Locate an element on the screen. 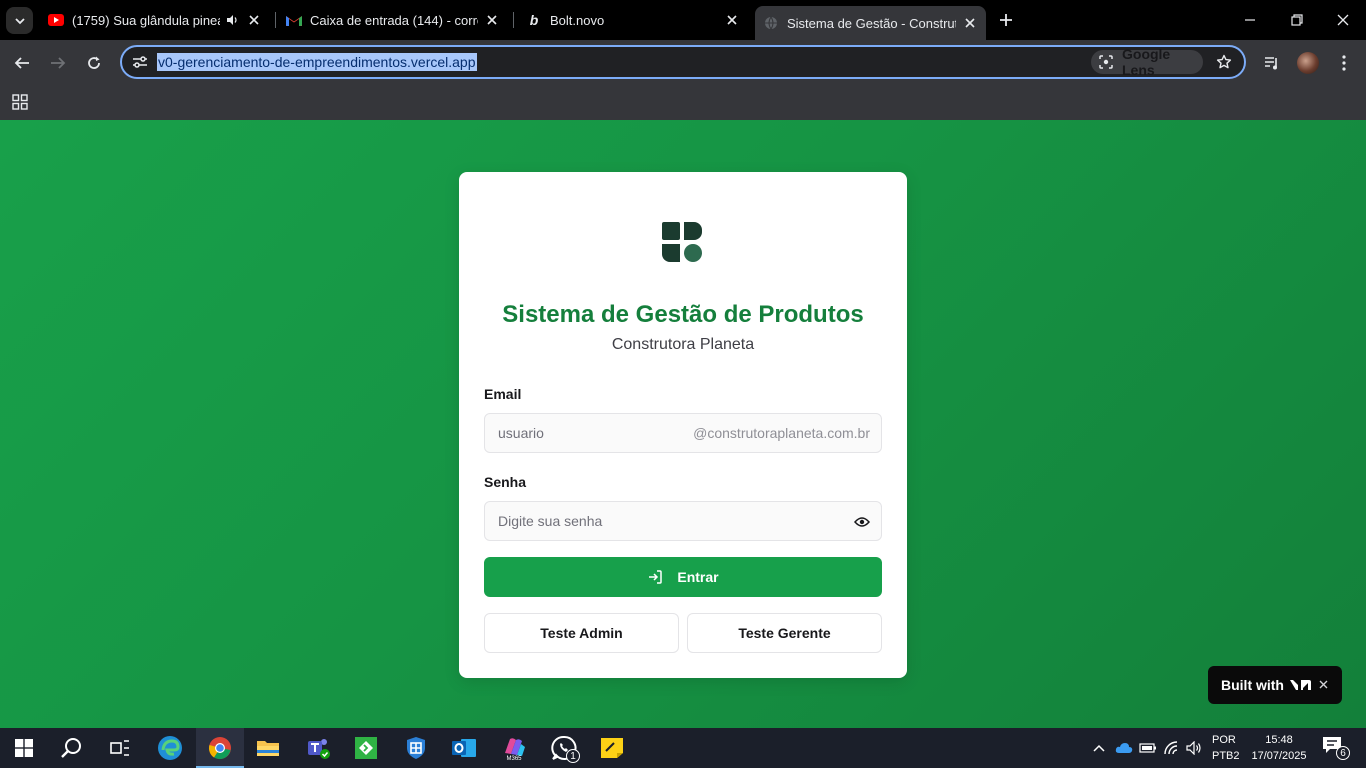 Image resolution: width=1366 pixels, height=768 pixels. search-button is located at coordinates (72, 748).